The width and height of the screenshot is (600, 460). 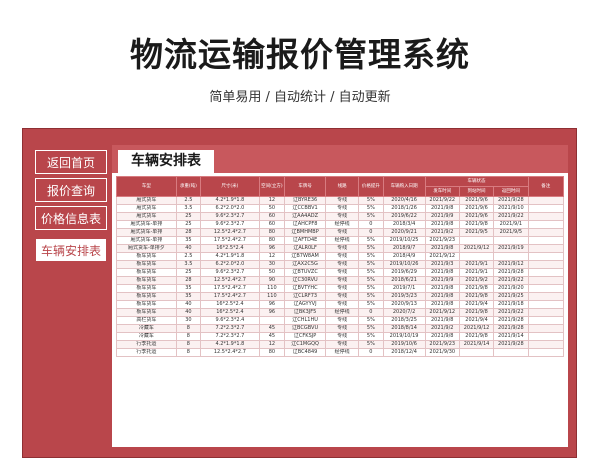 I want to click on col-header-size: 尺寸(米), so click(x=230, y=186).